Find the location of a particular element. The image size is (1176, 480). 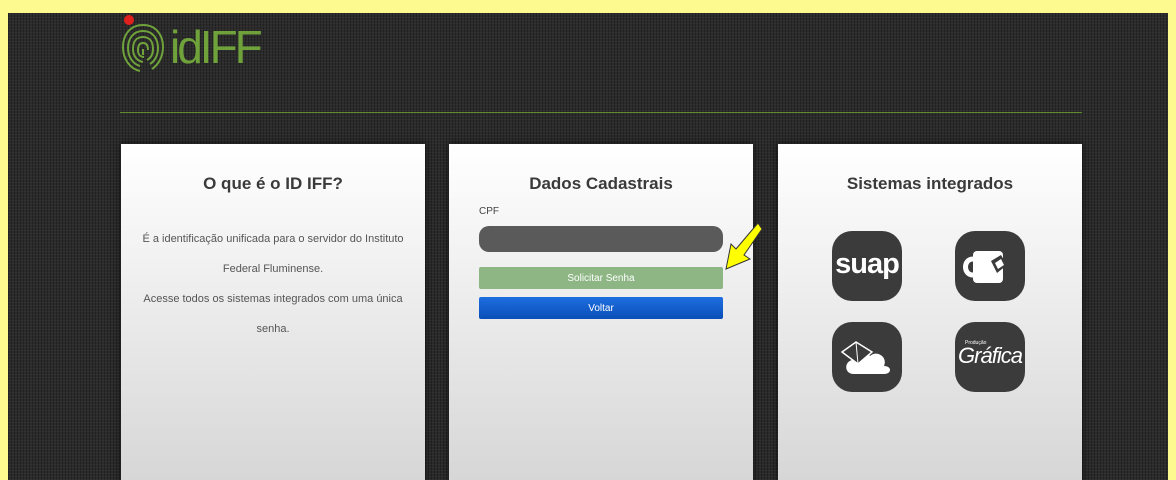

mug-icon is located at coordinates (990, 266).